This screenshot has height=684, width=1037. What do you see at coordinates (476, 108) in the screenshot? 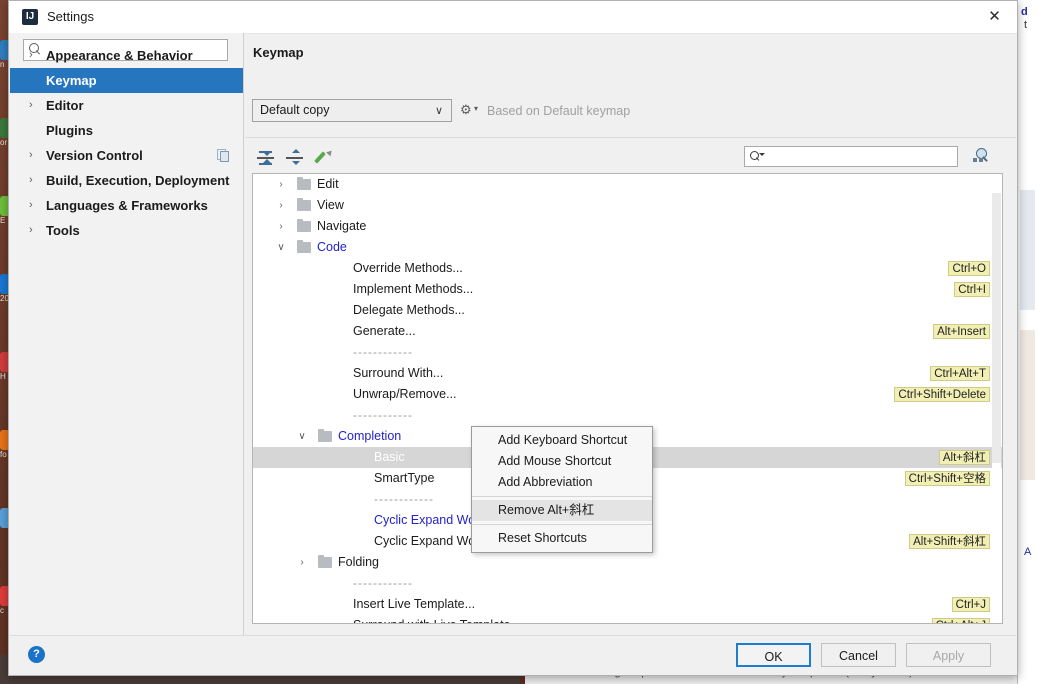
I see `caret-down-icon: ▾` at bounding box center [476, 108].